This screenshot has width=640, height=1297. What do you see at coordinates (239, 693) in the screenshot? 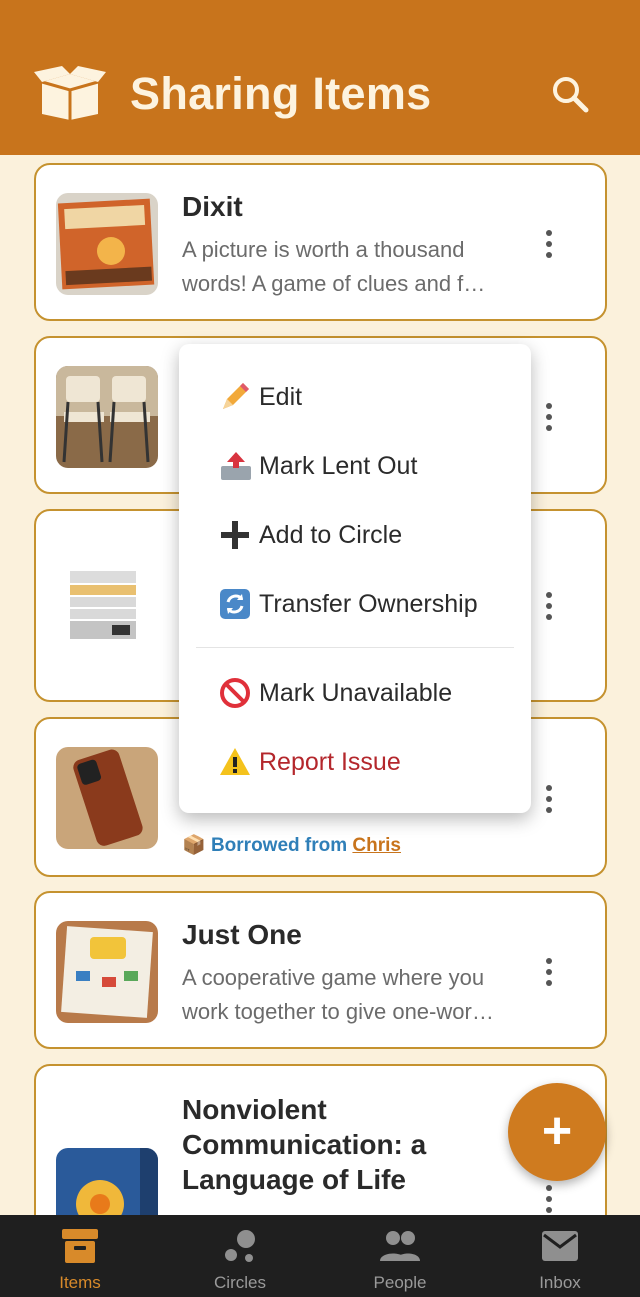
I see `prohibited-icon` at bounding box center [239, 693].